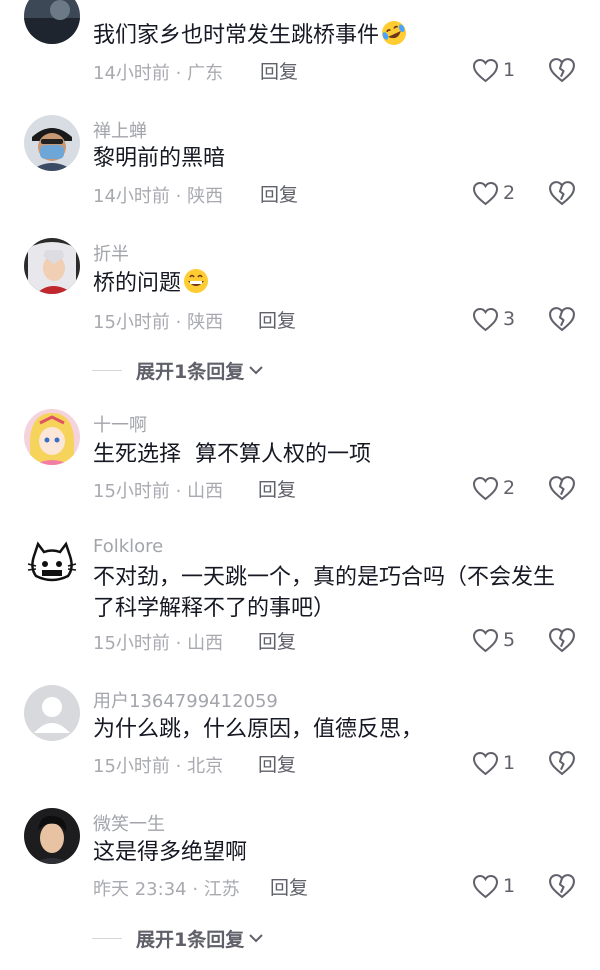  I want to click on username: 十一啊, so click(120, 424).